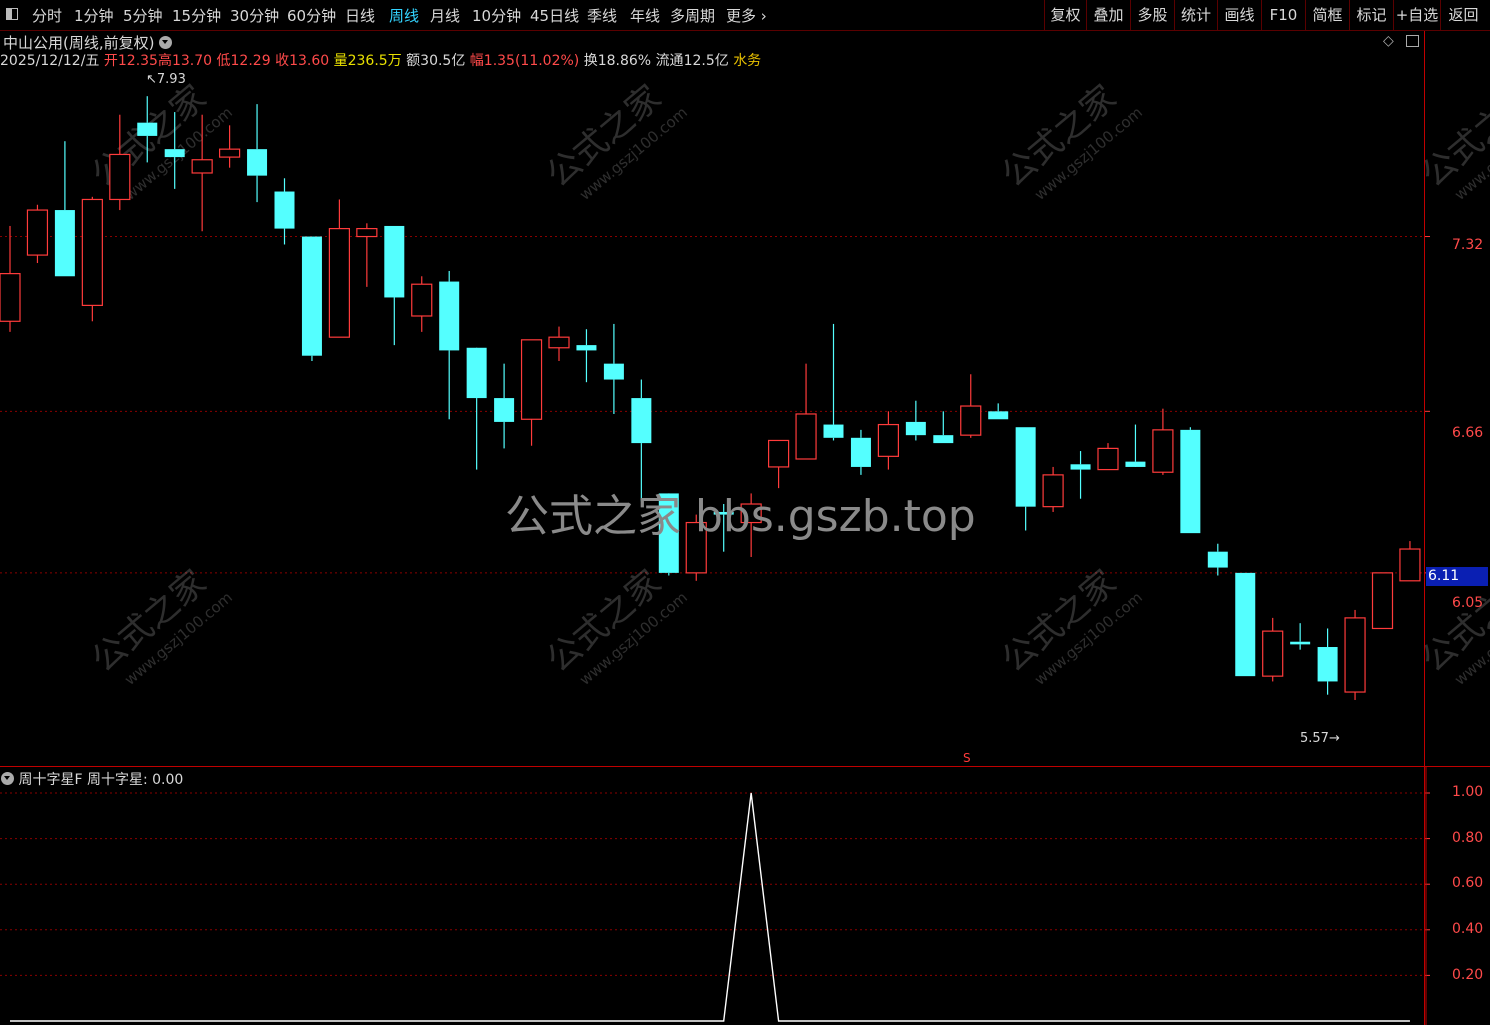 The height and width of the screenshot is (1025, 1490). I want to click on watermark-3: 公式之家www.gszj100.com, so click(1452, 140).